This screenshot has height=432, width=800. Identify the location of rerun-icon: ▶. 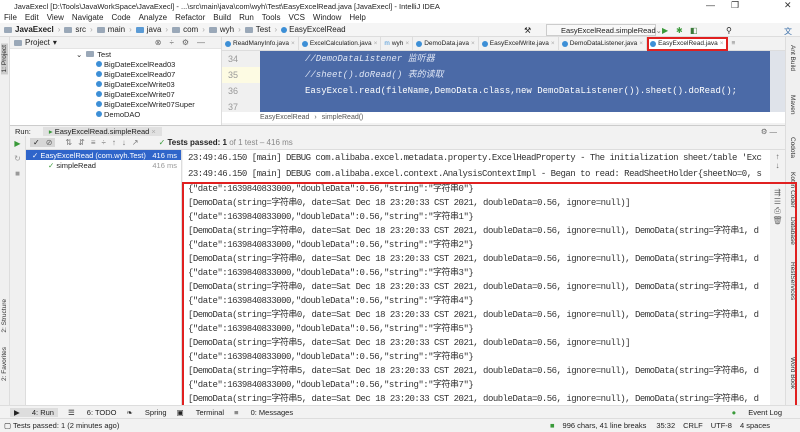
(17, 143).